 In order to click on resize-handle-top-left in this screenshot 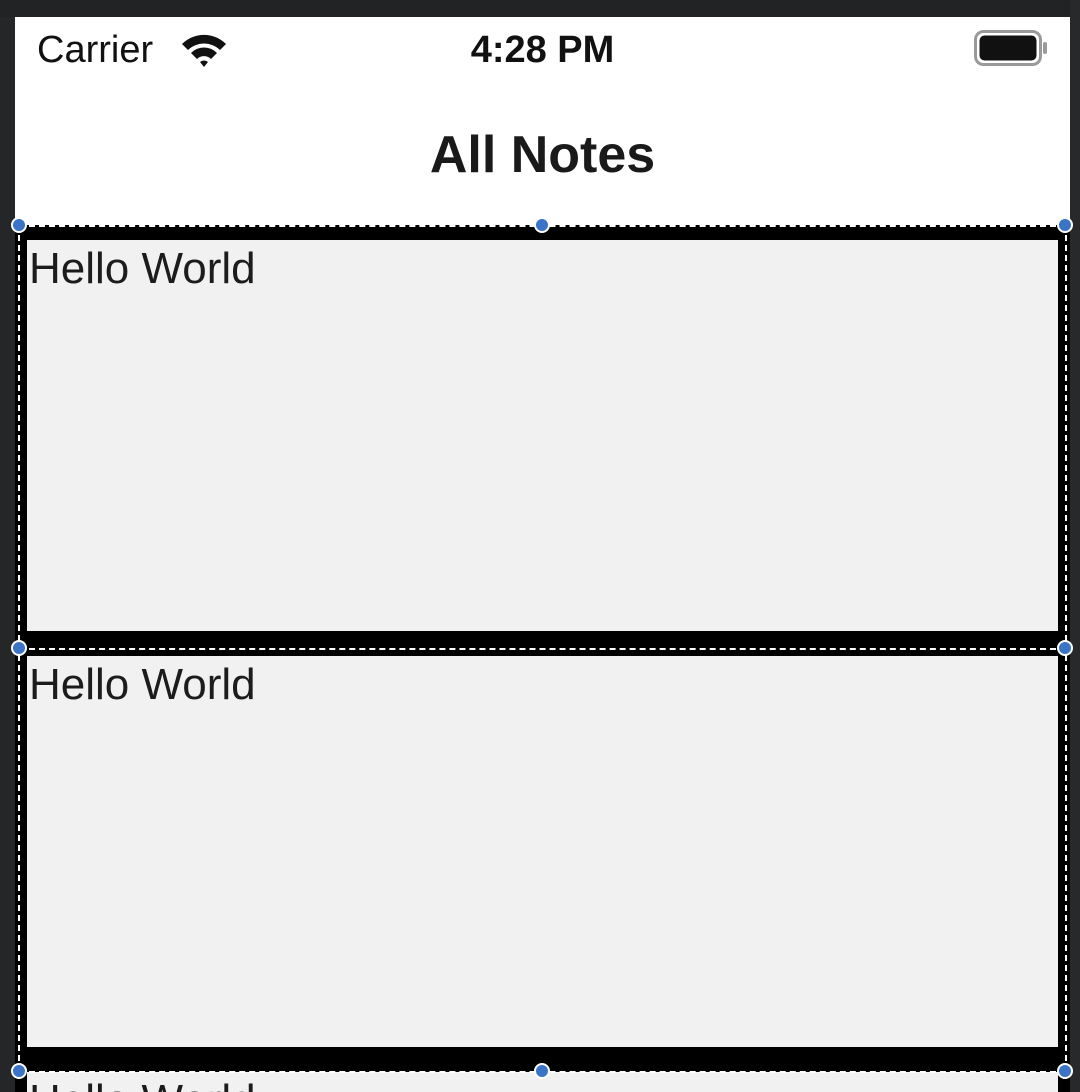, I will do `click(19, 225)`.